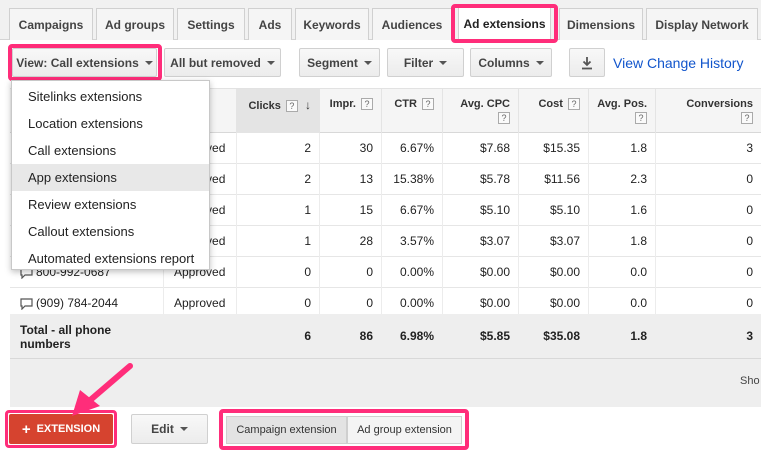 This screenshot has width=761, height=451. What do you see at coordinates (110, 96) in the screenshot?
I see `menu-item-sitelinks-extensions: Sitelinks extensions` at bounding box center [110, 96].